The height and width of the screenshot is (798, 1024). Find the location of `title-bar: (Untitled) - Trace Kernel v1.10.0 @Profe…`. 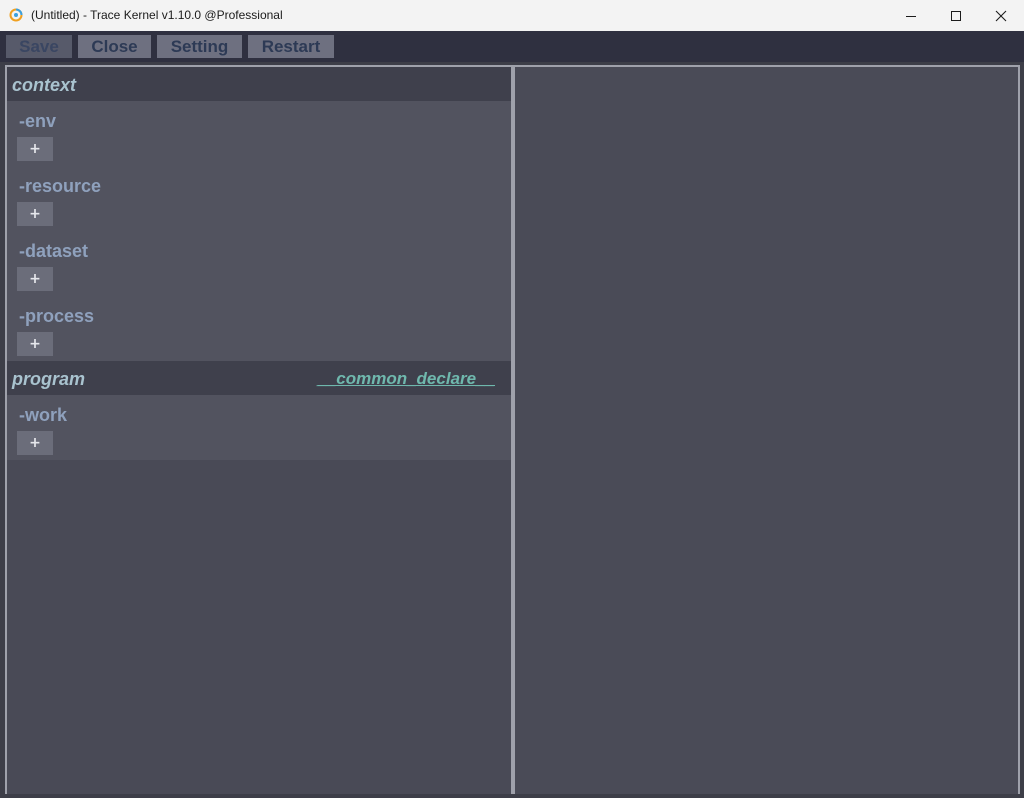

title-bar: (Untitled) - Trace Kernel v1.10.0 @Profe… is located at coordinates (512, 15).